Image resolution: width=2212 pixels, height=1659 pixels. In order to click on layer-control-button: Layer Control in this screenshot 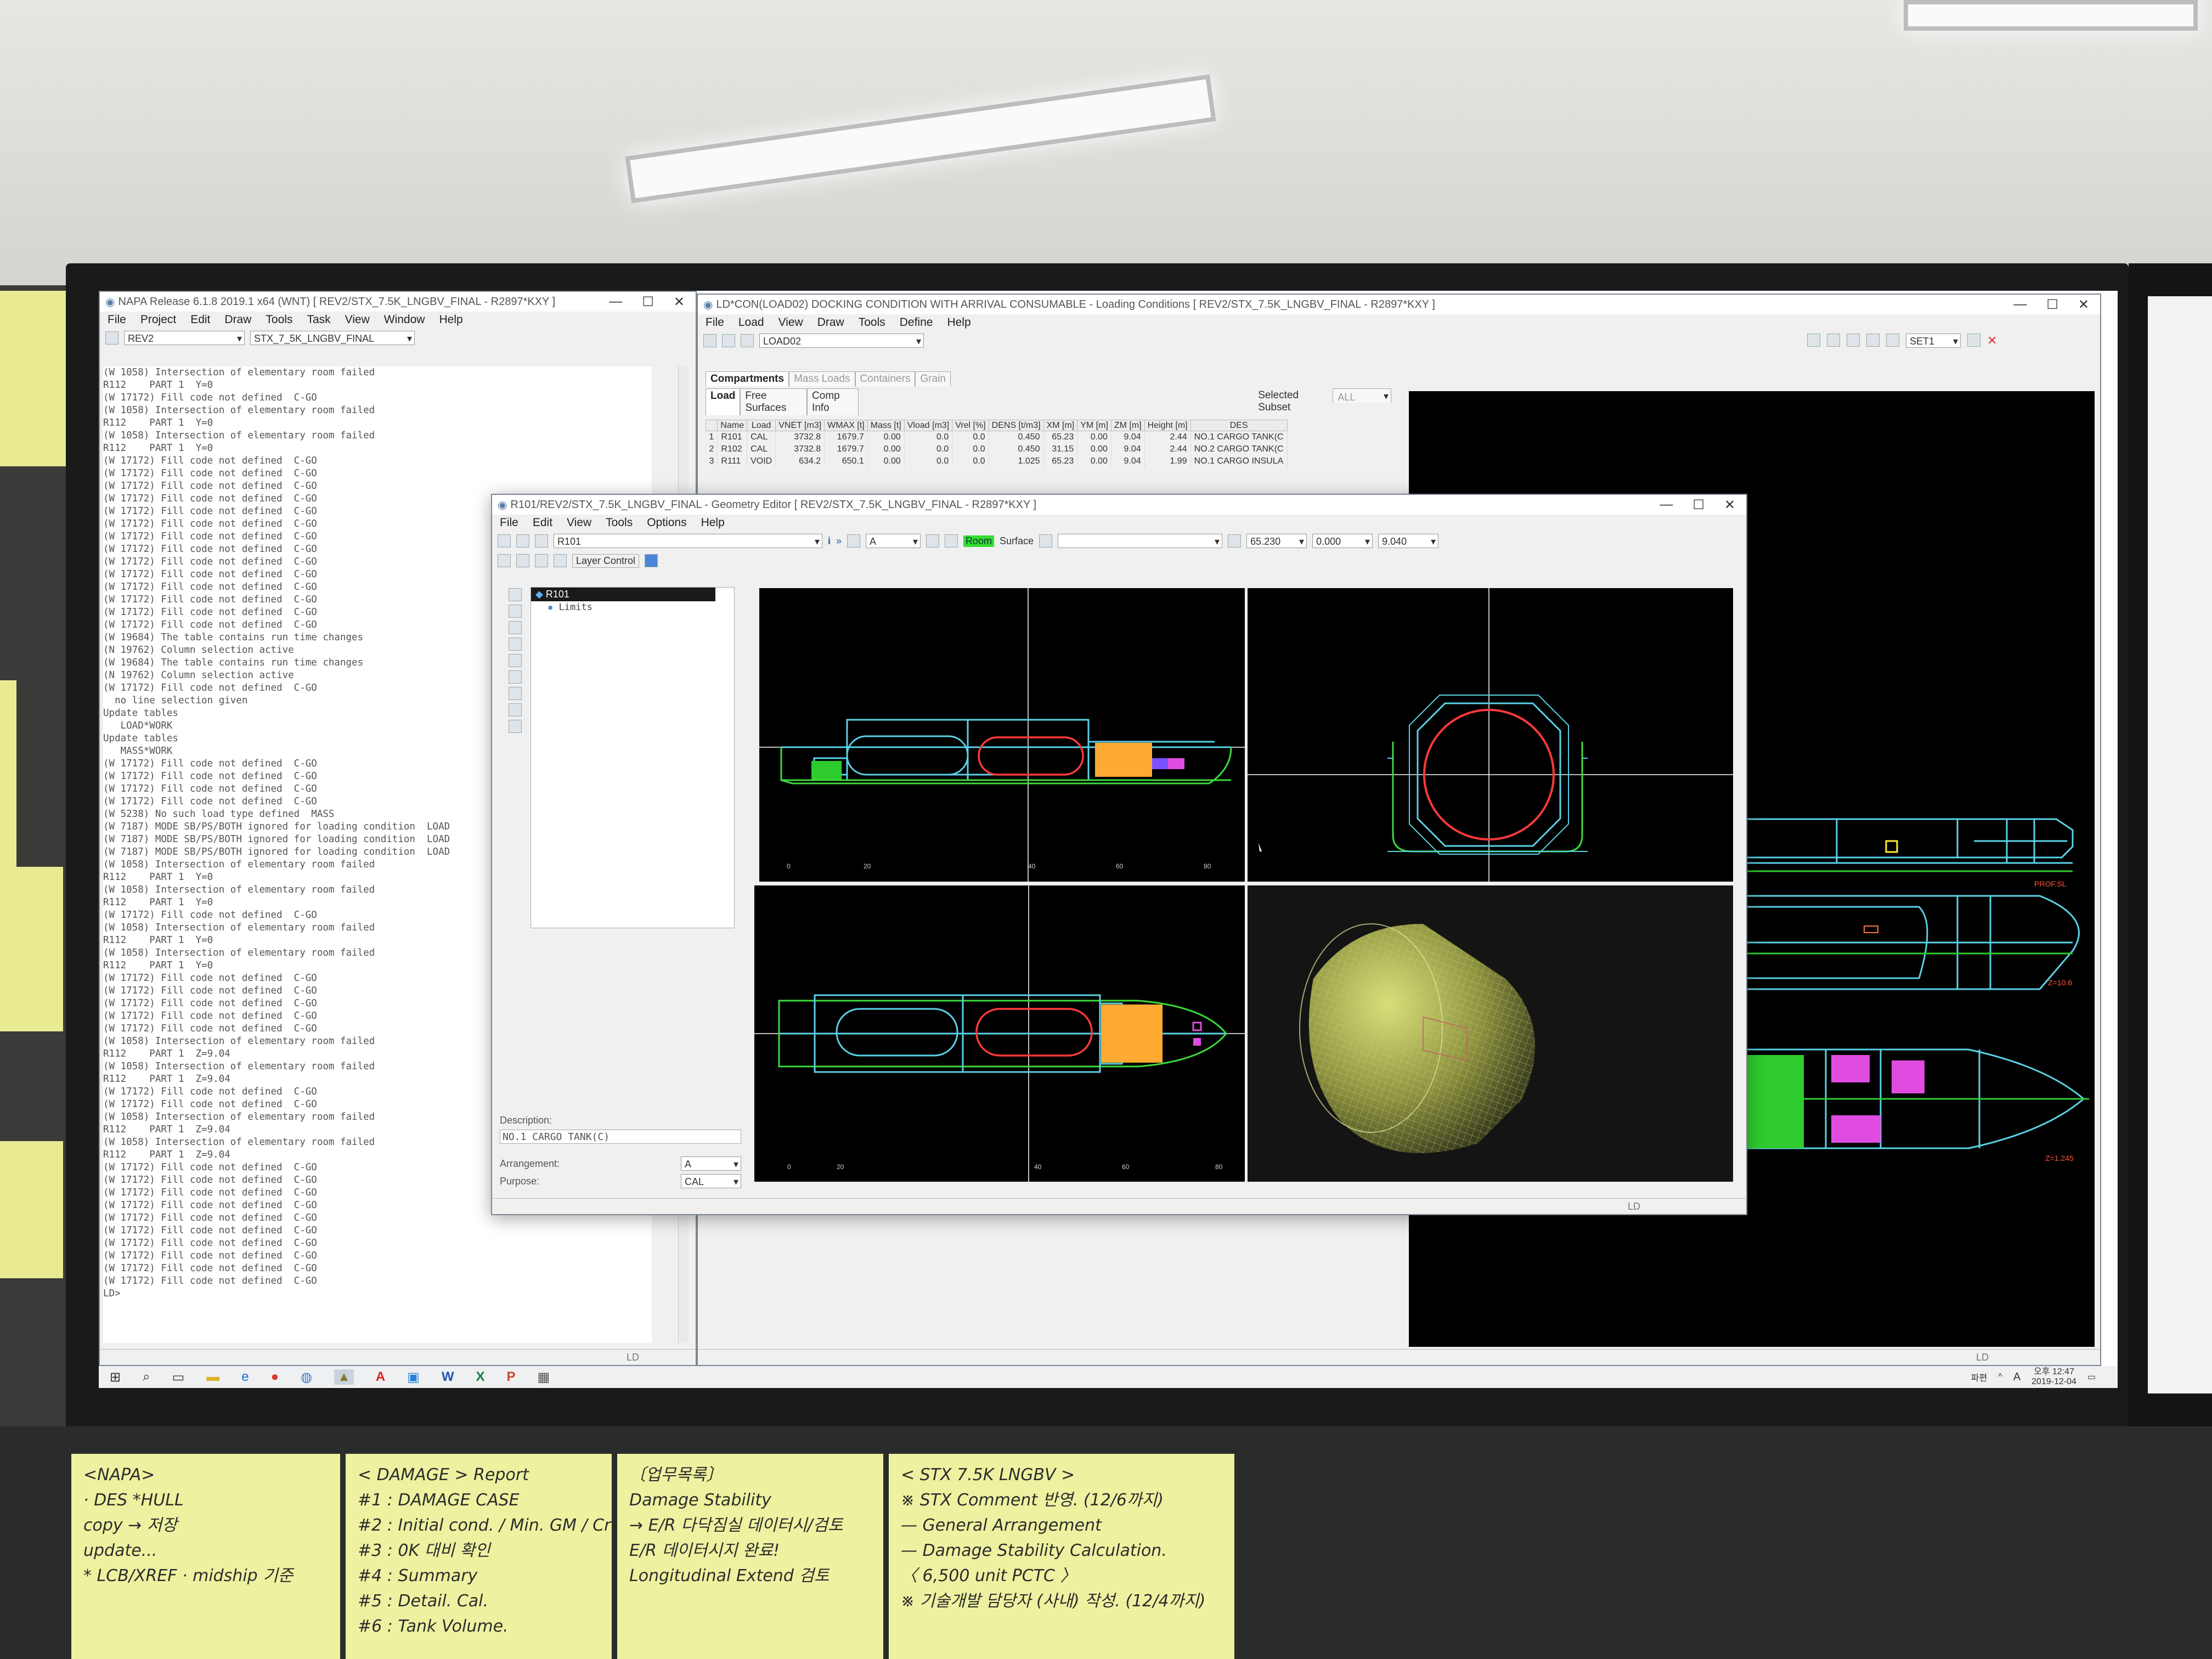, I will do `click(606, 561)`.